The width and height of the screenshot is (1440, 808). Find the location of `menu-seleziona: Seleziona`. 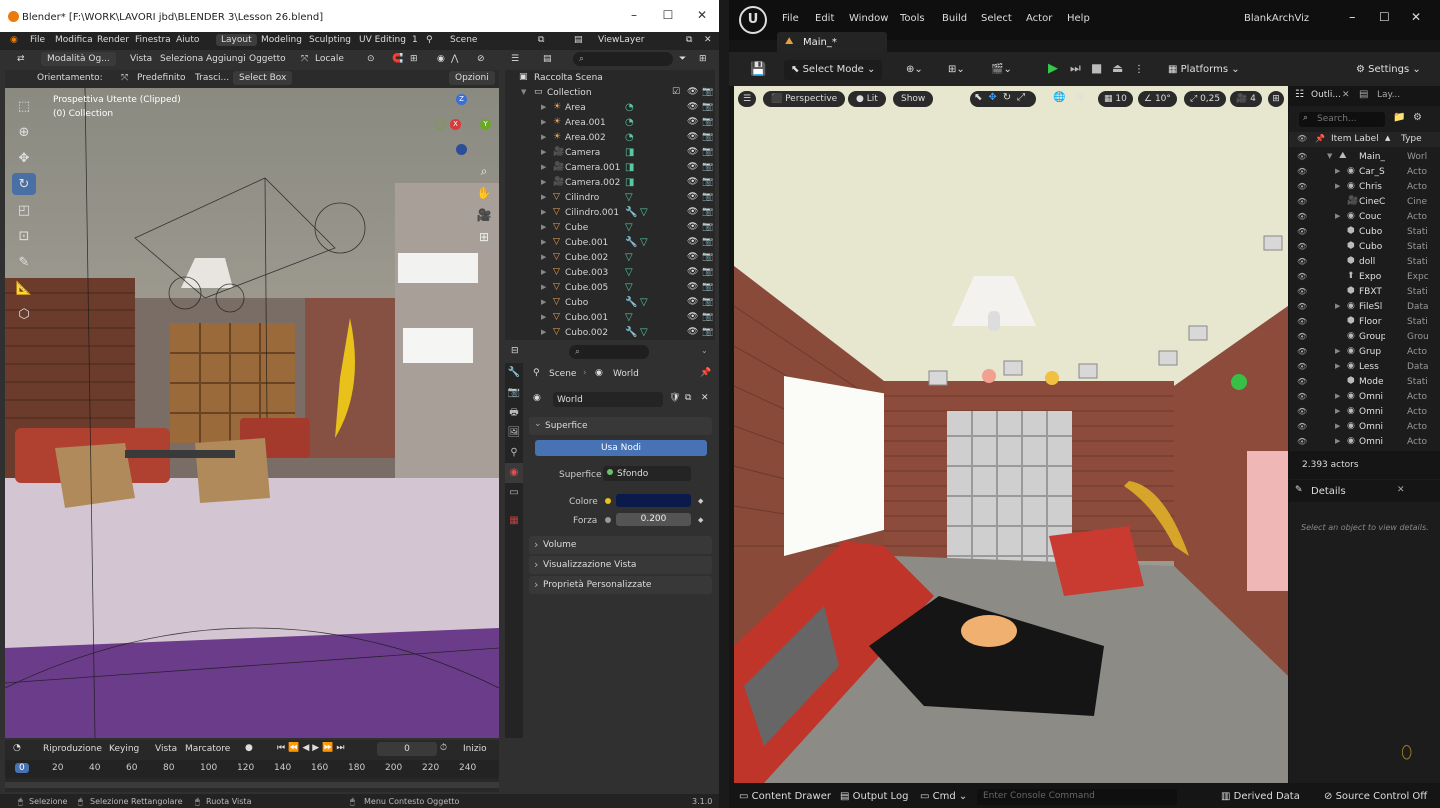

menu-seleziona: Seleziona is located at coordinates (181, 59).